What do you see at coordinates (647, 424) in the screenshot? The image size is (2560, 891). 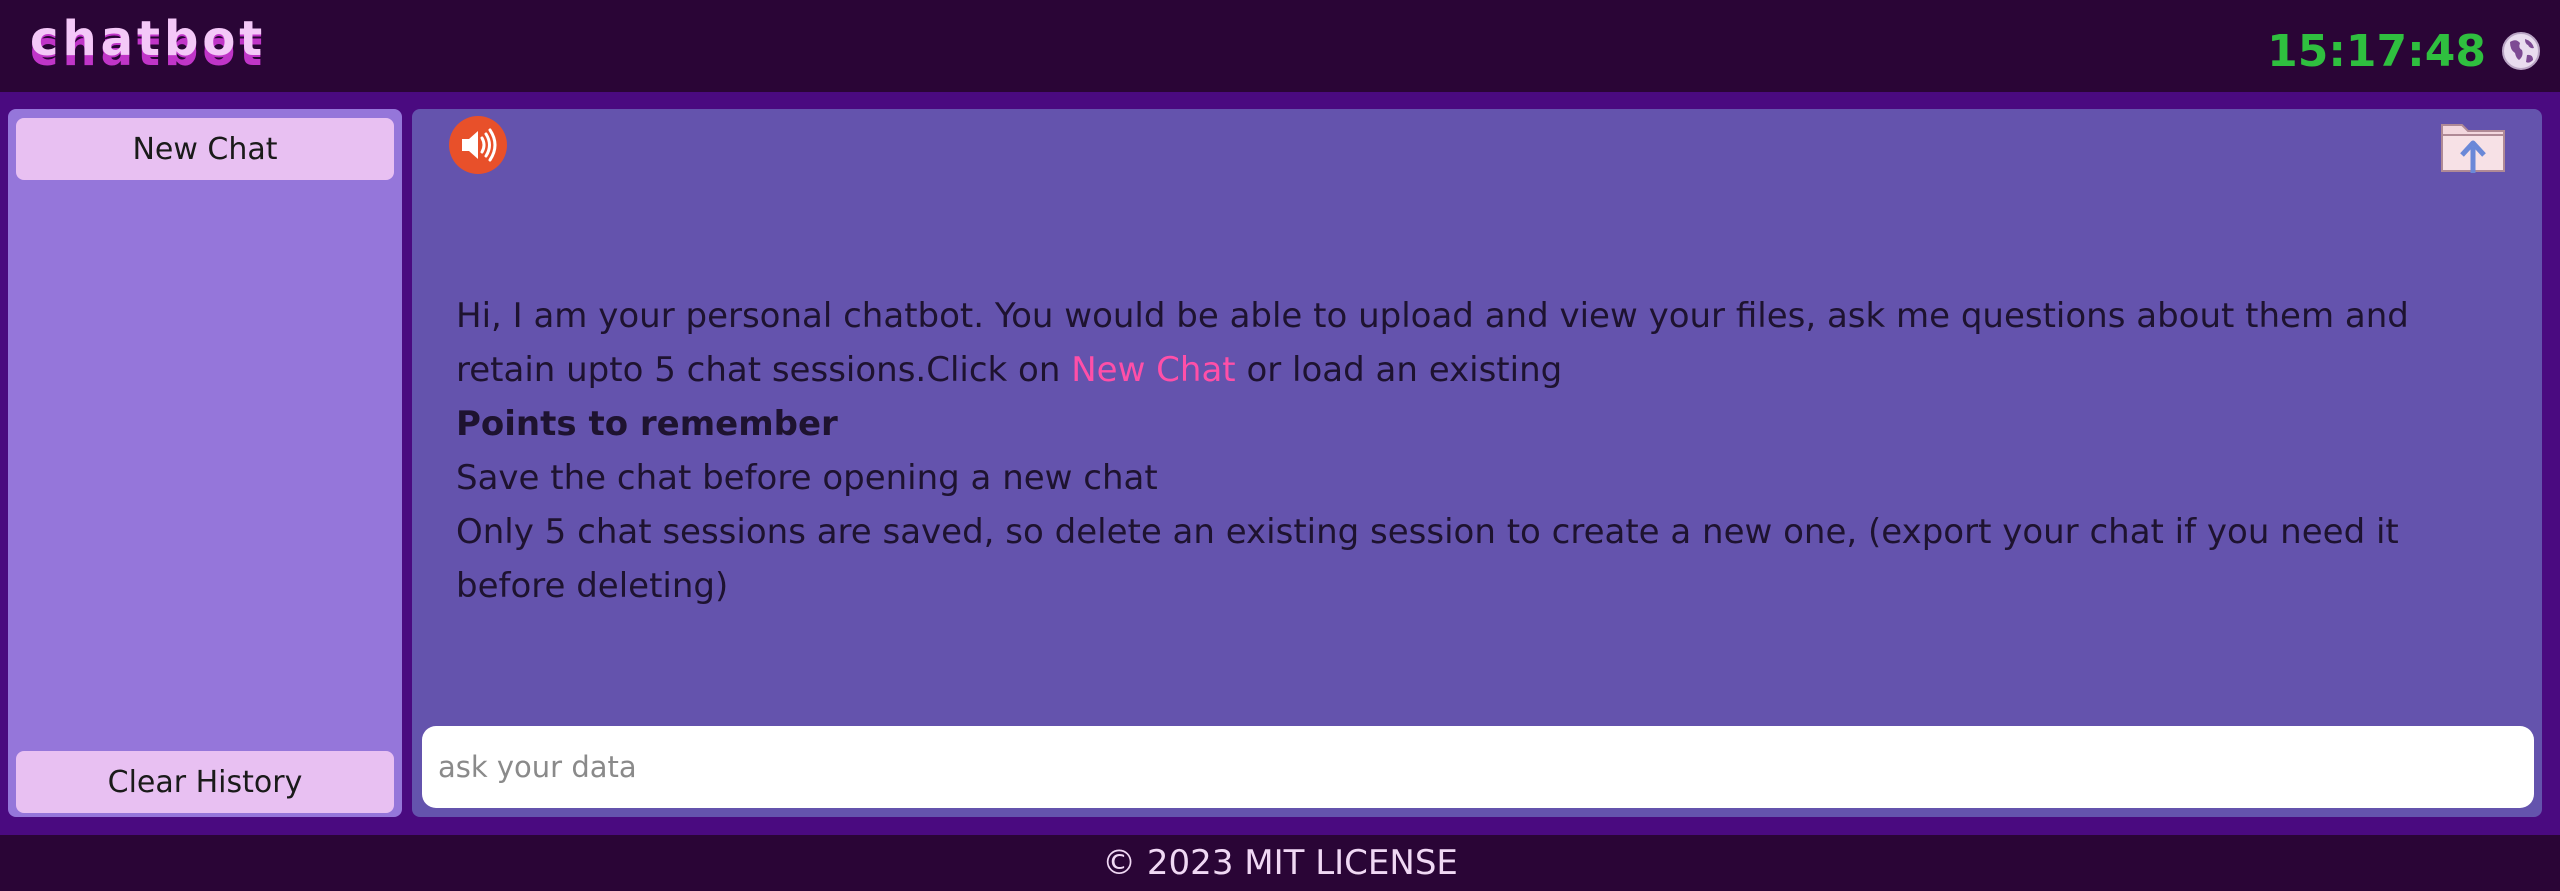 I see `points-heading: Points to remember` at bounding box center [647, 424].